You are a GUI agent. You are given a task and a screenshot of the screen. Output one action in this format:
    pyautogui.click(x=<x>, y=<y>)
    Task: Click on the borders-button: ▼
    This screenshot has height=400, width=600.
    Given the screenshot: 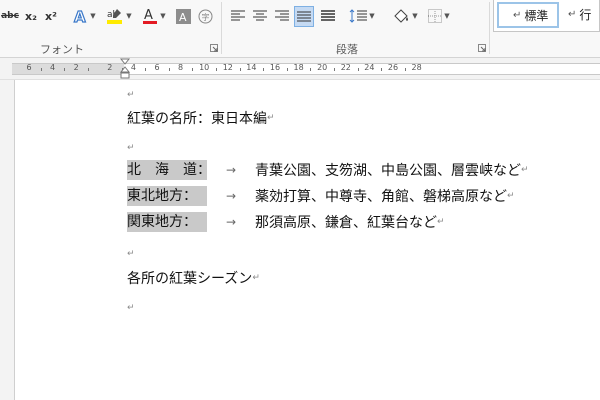 What is the action you would take?
    pyautogui.click(x=439, y=16)
    